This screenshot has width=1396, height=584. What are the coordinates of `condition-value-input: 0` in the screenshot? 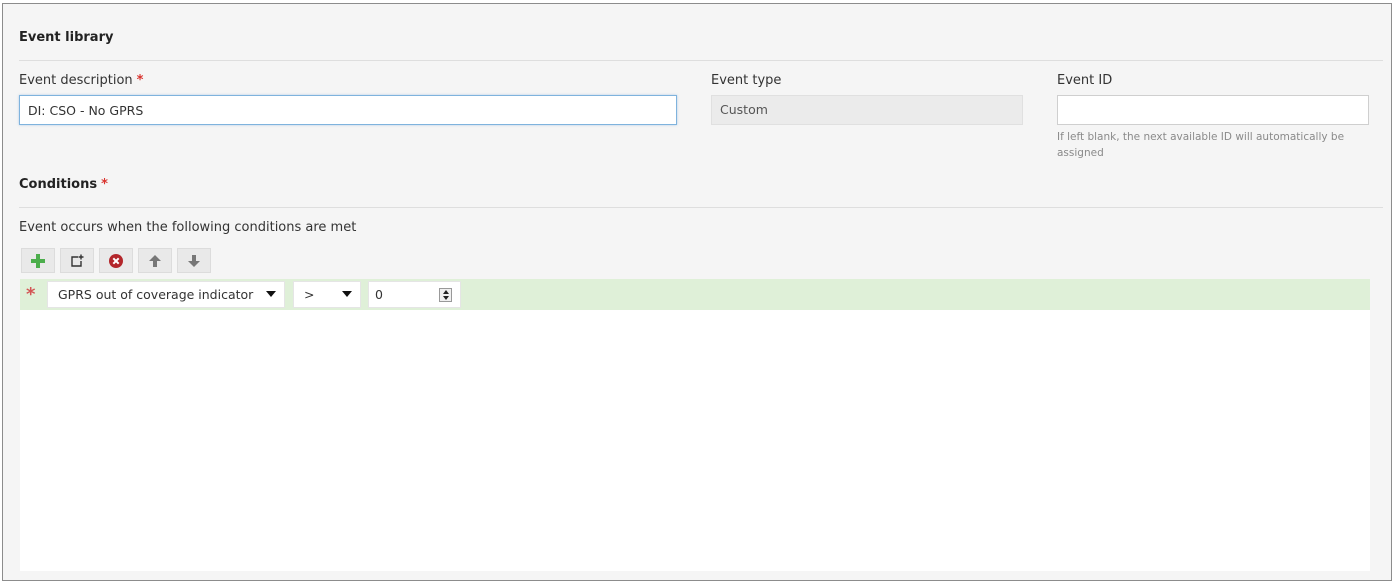 It's located at (414, 294).